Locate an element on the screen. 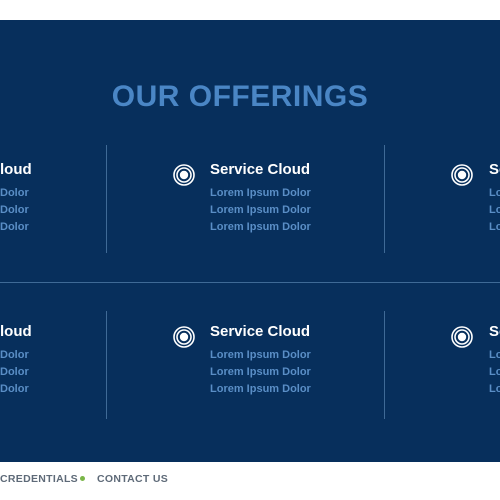  footer-link-credentials: CREDENTIALS is located at coordinates (39, 479).